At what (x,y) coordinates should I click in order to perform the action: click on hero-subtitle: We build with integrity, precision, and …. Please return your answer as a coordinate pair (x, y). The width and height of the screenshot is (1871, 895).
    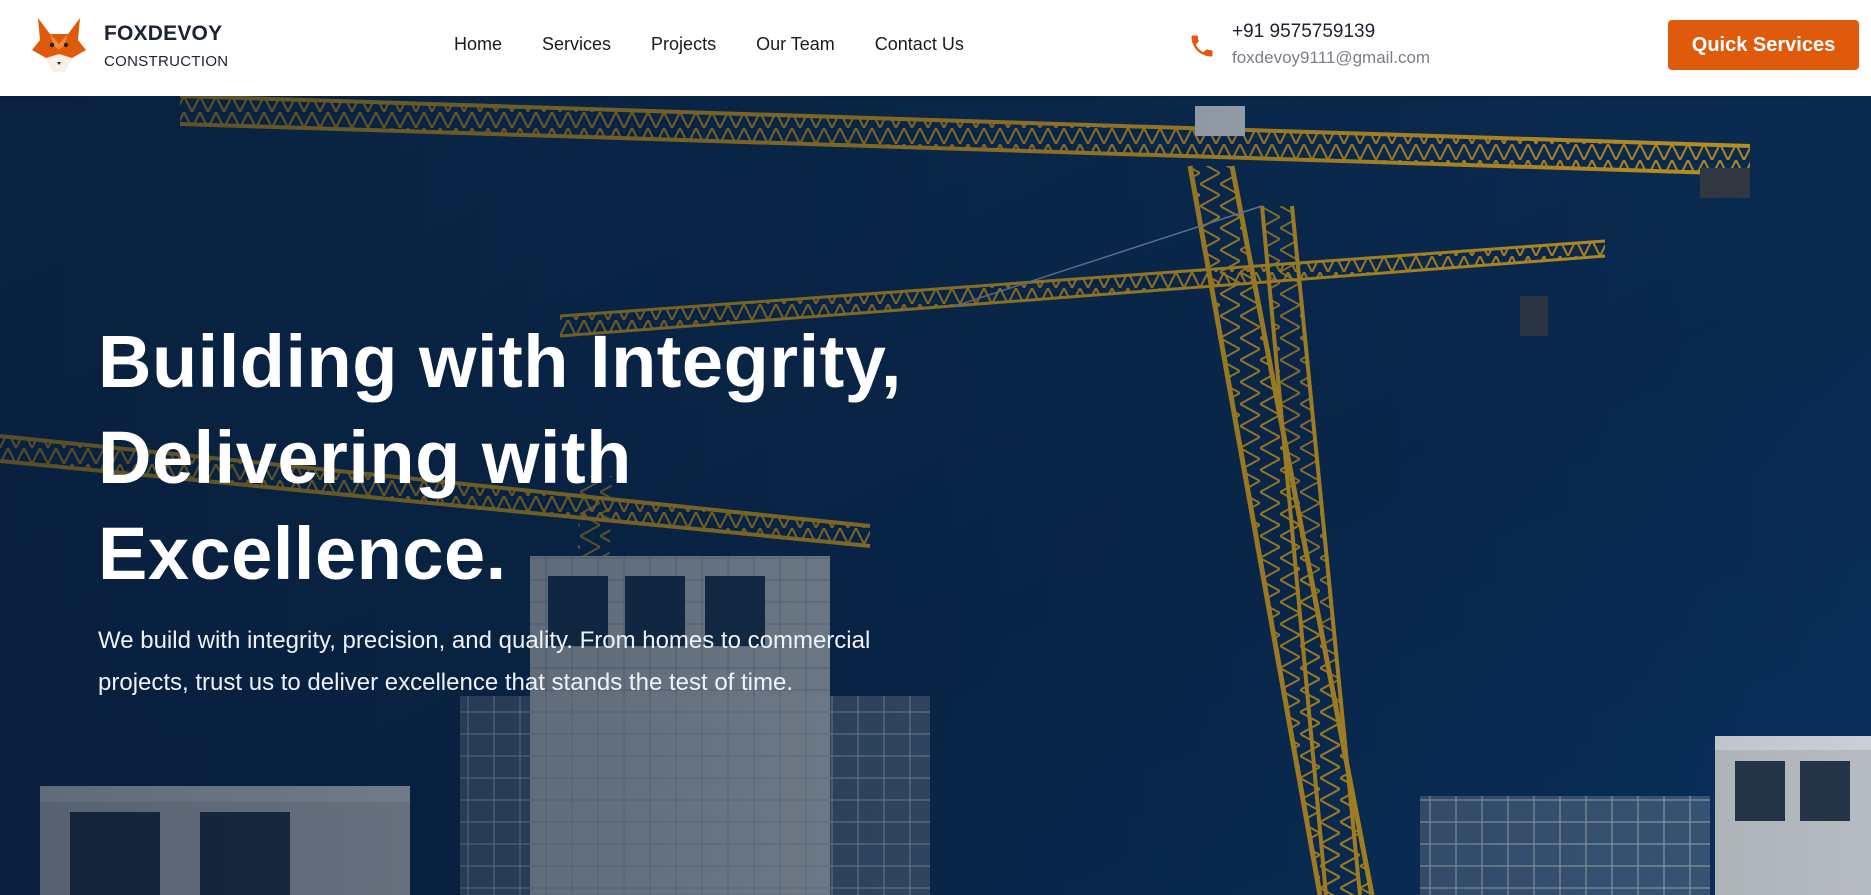
    Looking at the image, I should click on (484, 661).